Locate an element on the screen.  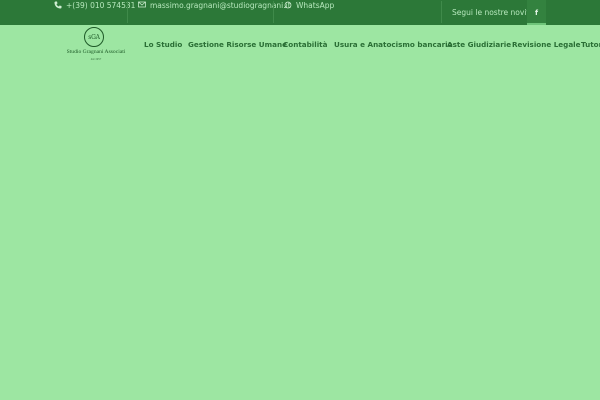
phone-link: +(39) 010 574531 is located at coordinates (94, 5).